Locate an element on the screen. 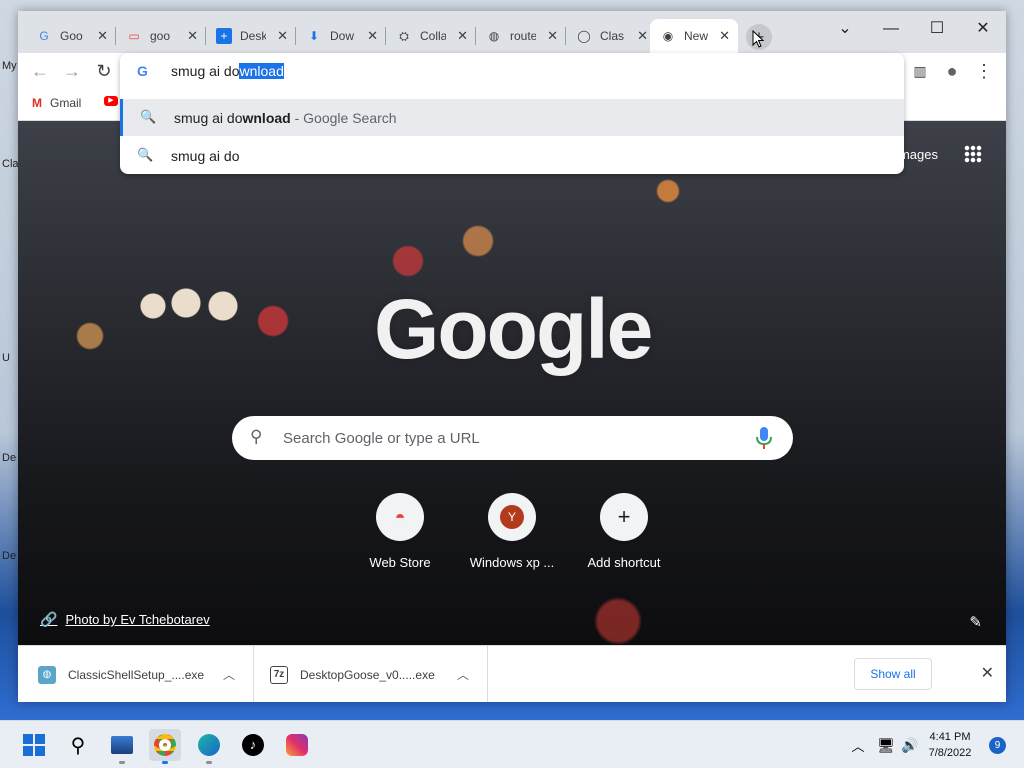 The height and width of the screenshot is (768, 1024). google-docs-icon: G is located at coordinates (44, 36).